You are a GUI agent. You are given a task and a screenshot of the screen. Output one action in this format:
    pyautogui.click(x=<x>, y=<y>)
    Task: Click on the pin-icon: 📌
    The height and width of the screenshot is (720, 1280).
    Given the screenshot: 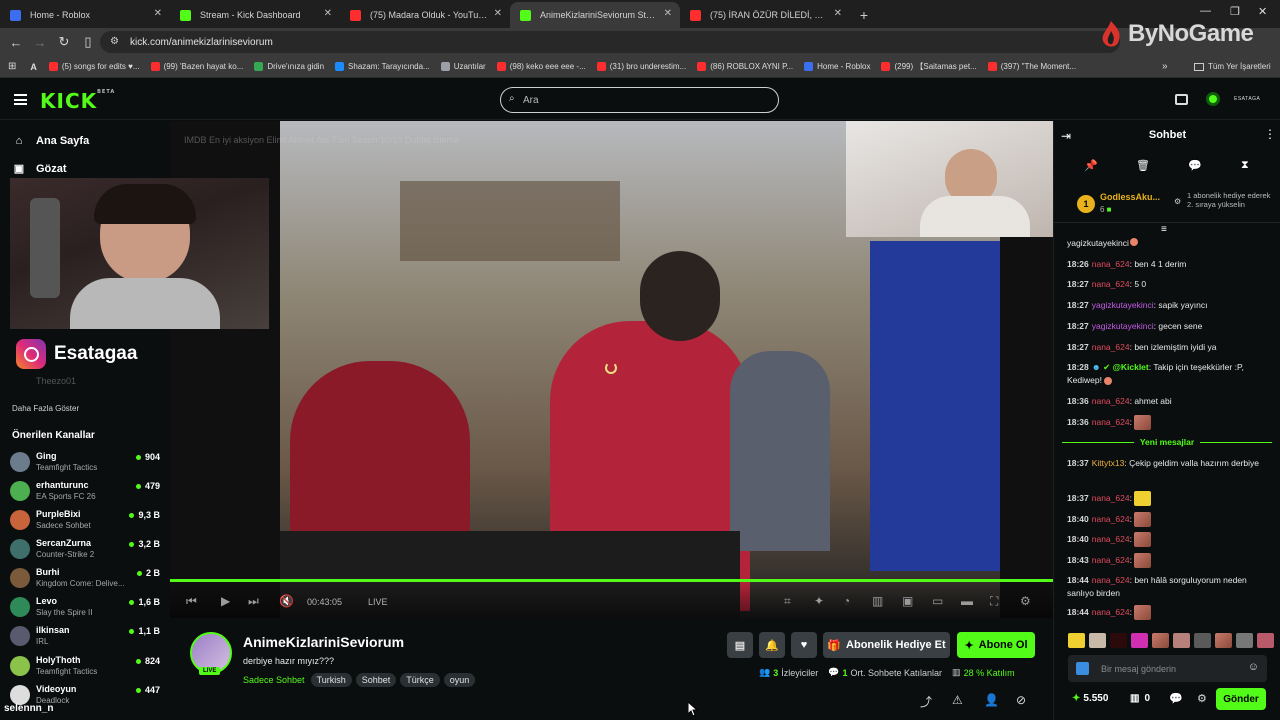 What is the action you would take?
    pyautogui.click(x=1091, y=165)
    